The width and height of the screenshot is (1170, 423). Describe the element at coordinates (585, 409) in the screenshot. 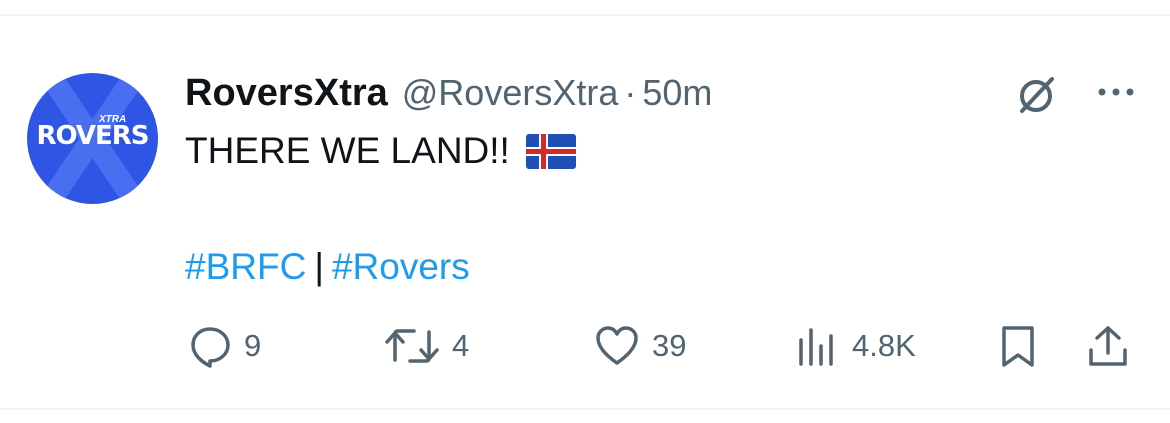

I see `bottom-divider` at that location.